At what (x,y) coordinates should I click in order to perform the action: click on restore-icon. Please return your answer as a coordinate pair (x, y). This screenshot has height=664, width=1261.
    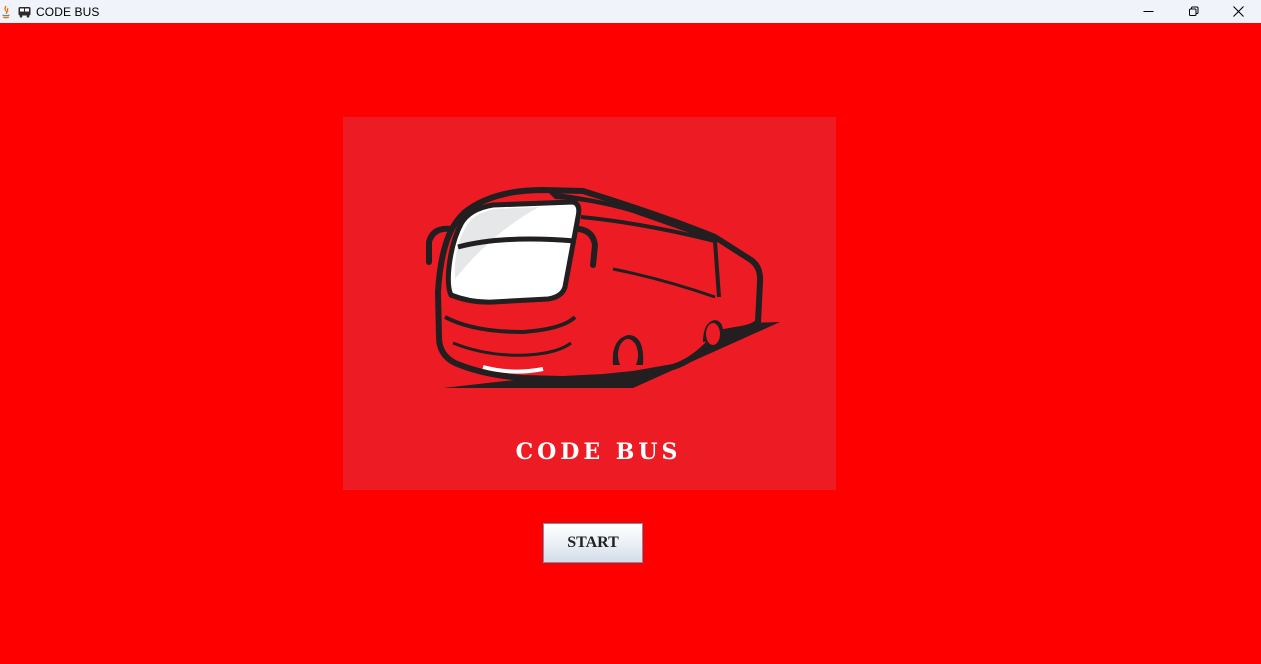
    Looking at the image, I should click on (1194, 11).